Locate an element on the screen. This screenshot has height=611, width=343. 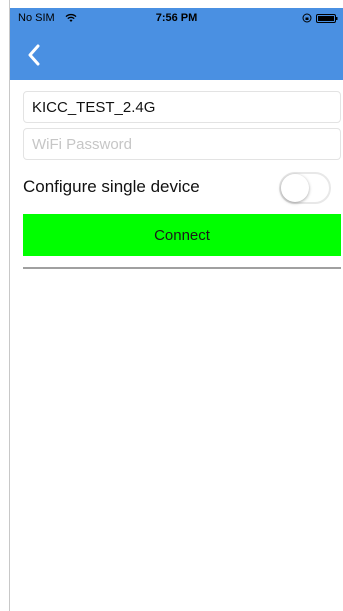
battery-icon is located at coordinates (327, 18).